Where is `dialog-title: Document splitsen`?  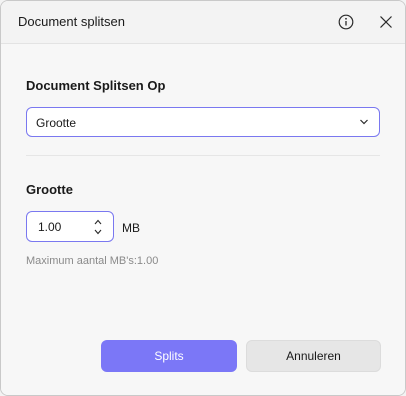 dialog-title: Document splitsen is located at coordinates (71, 21).